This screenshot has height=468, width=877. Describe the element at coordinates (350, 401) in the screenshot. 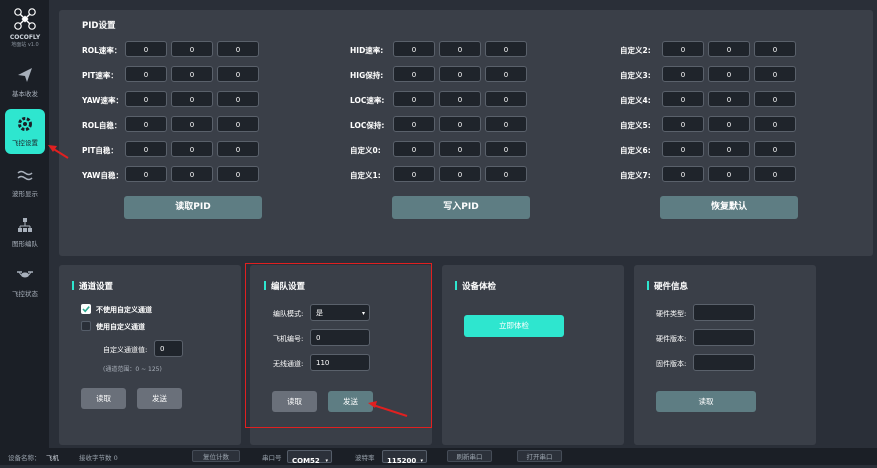

I see `formation-send-button: 发送` at that location.